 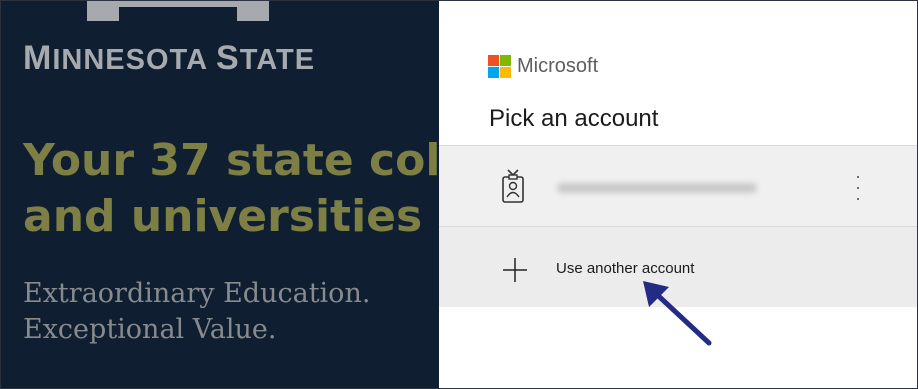 I want to click on brand-name: MINNESOTA STATE, so click(x=169, y=58).